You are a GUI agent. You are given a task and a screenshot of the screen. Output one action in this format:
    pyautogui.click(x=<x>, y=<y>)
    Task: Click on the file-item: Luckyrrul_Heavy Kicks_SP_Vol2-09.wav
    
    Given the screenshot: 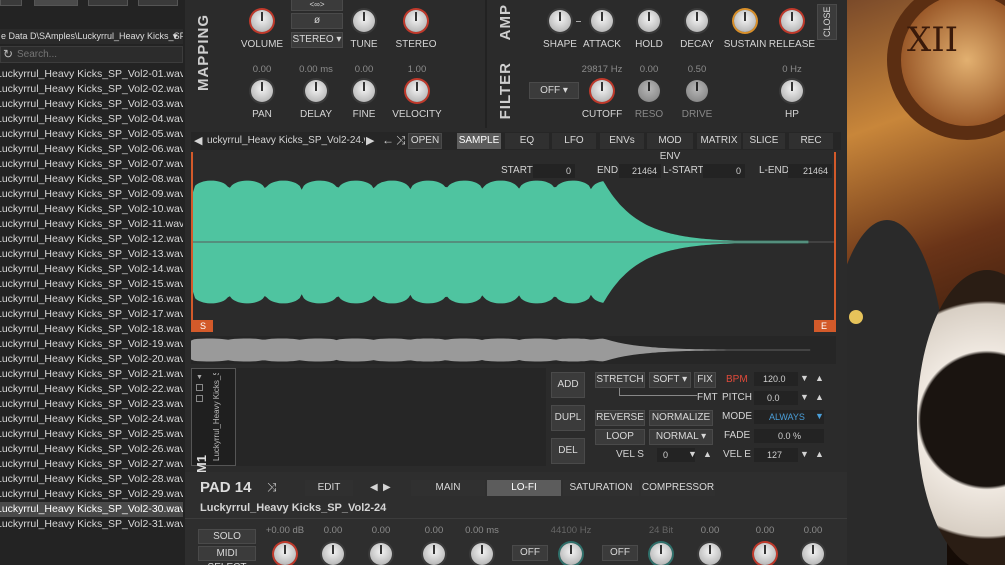 What is the action you would take?
    pyautogui.click(x=91, y=194)
    